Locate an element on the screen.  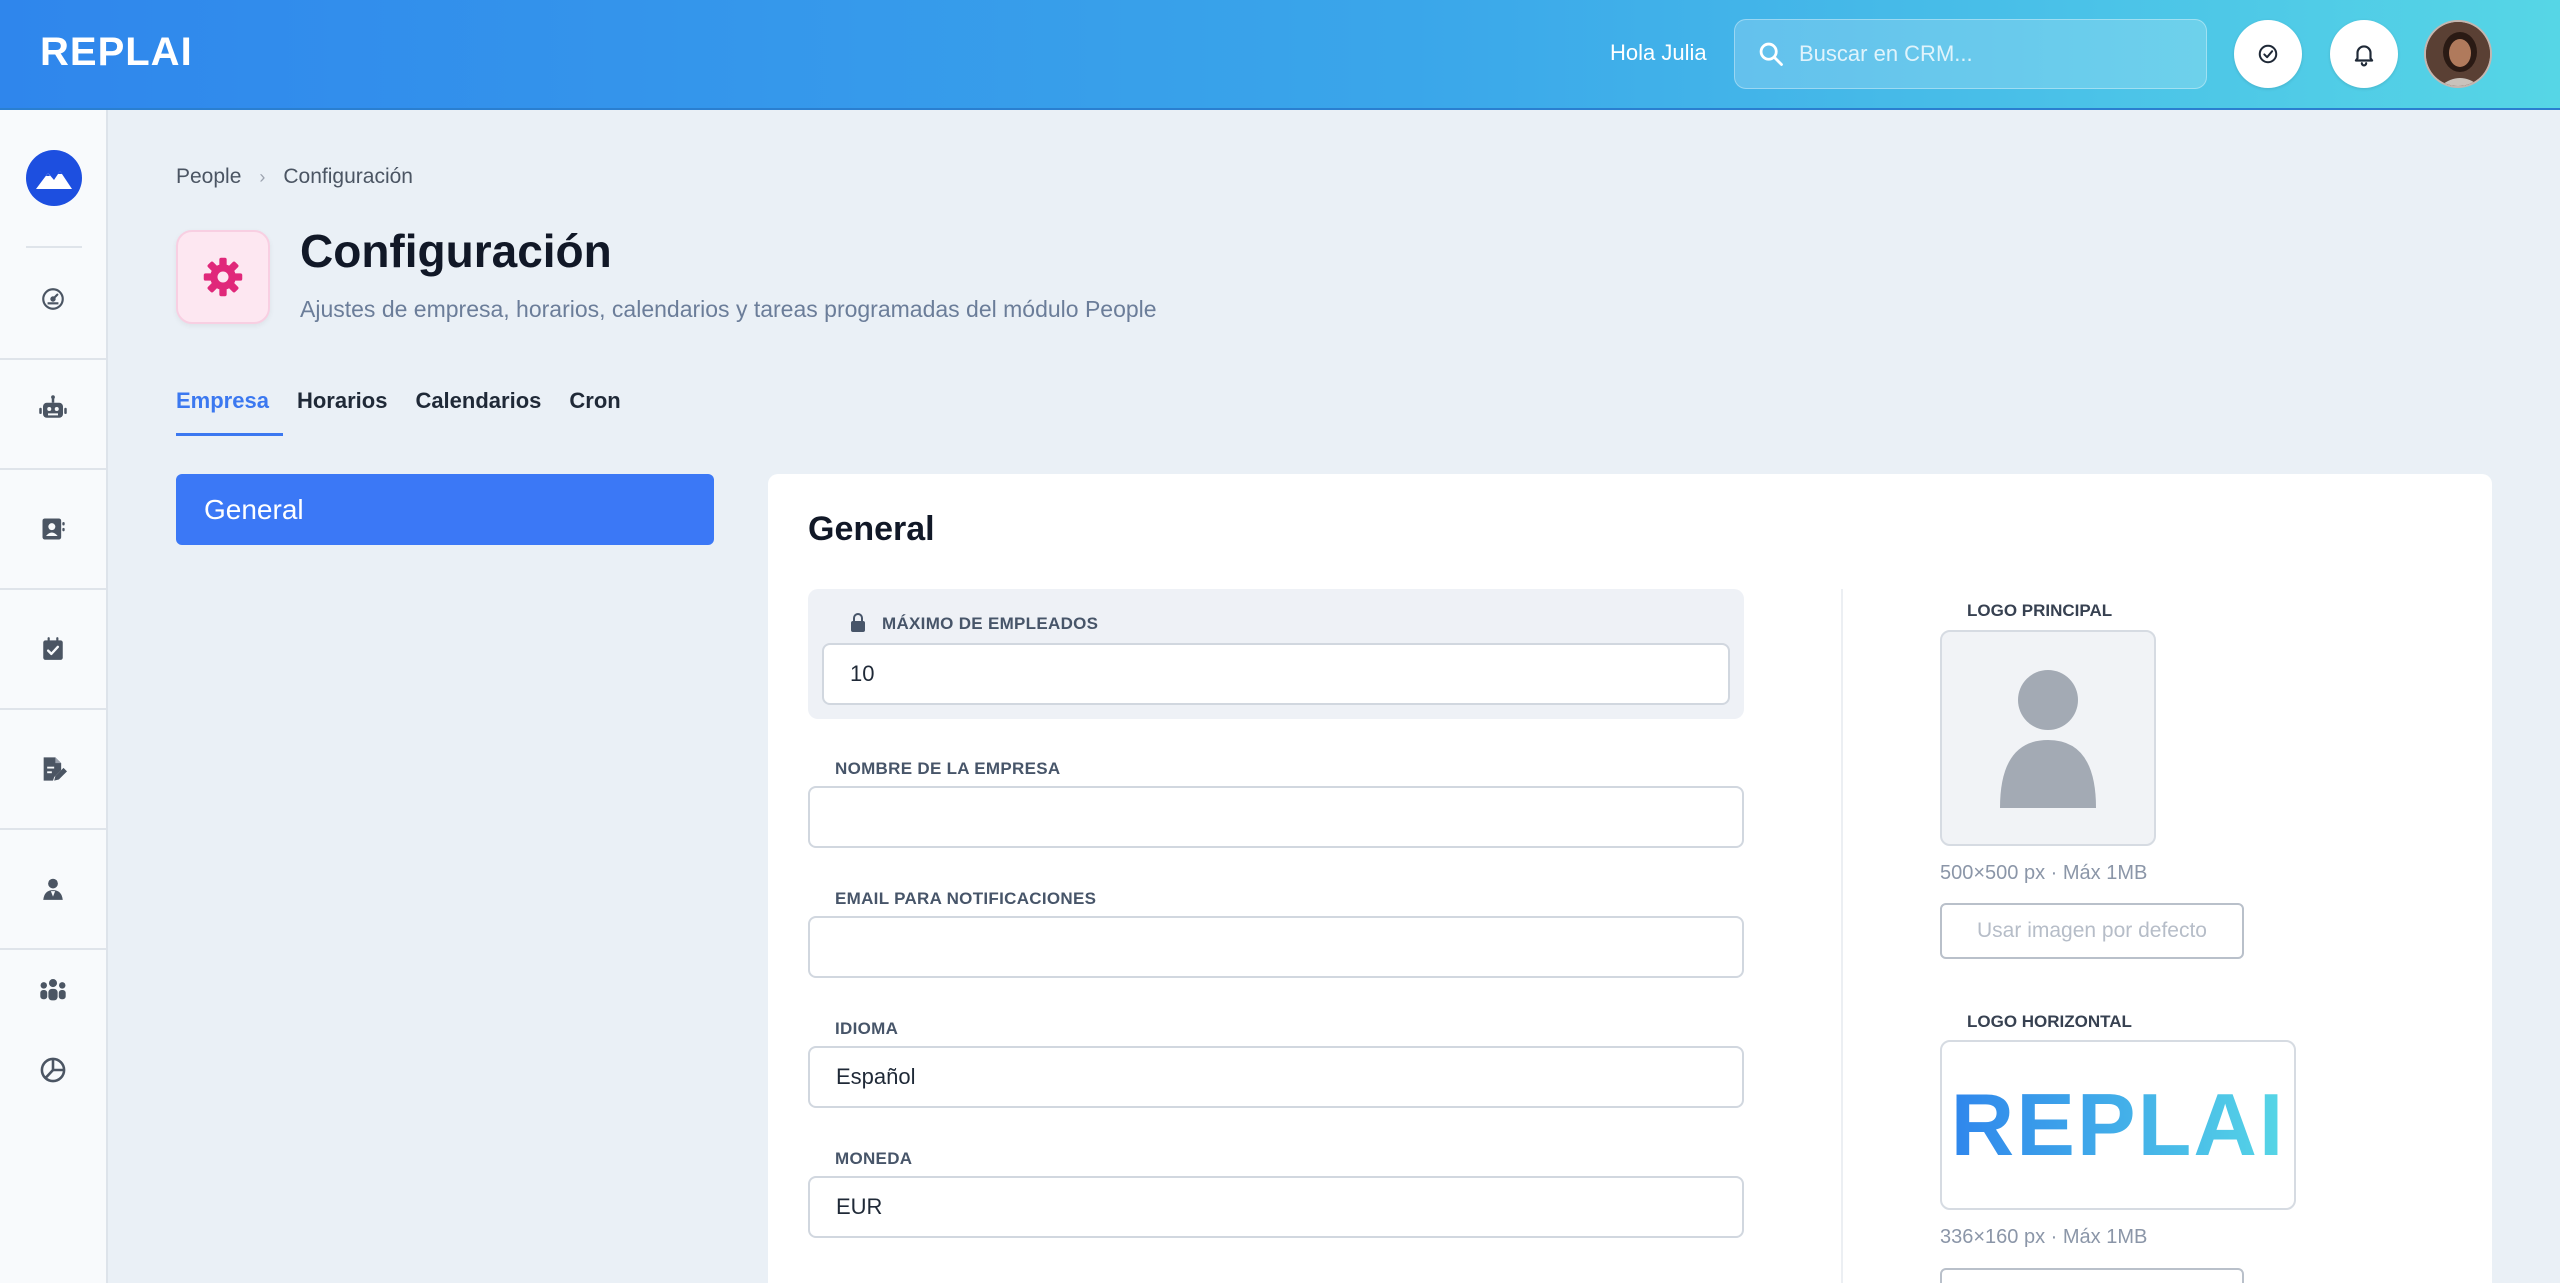
document-edit-icon is located at coordinates (55, 769).